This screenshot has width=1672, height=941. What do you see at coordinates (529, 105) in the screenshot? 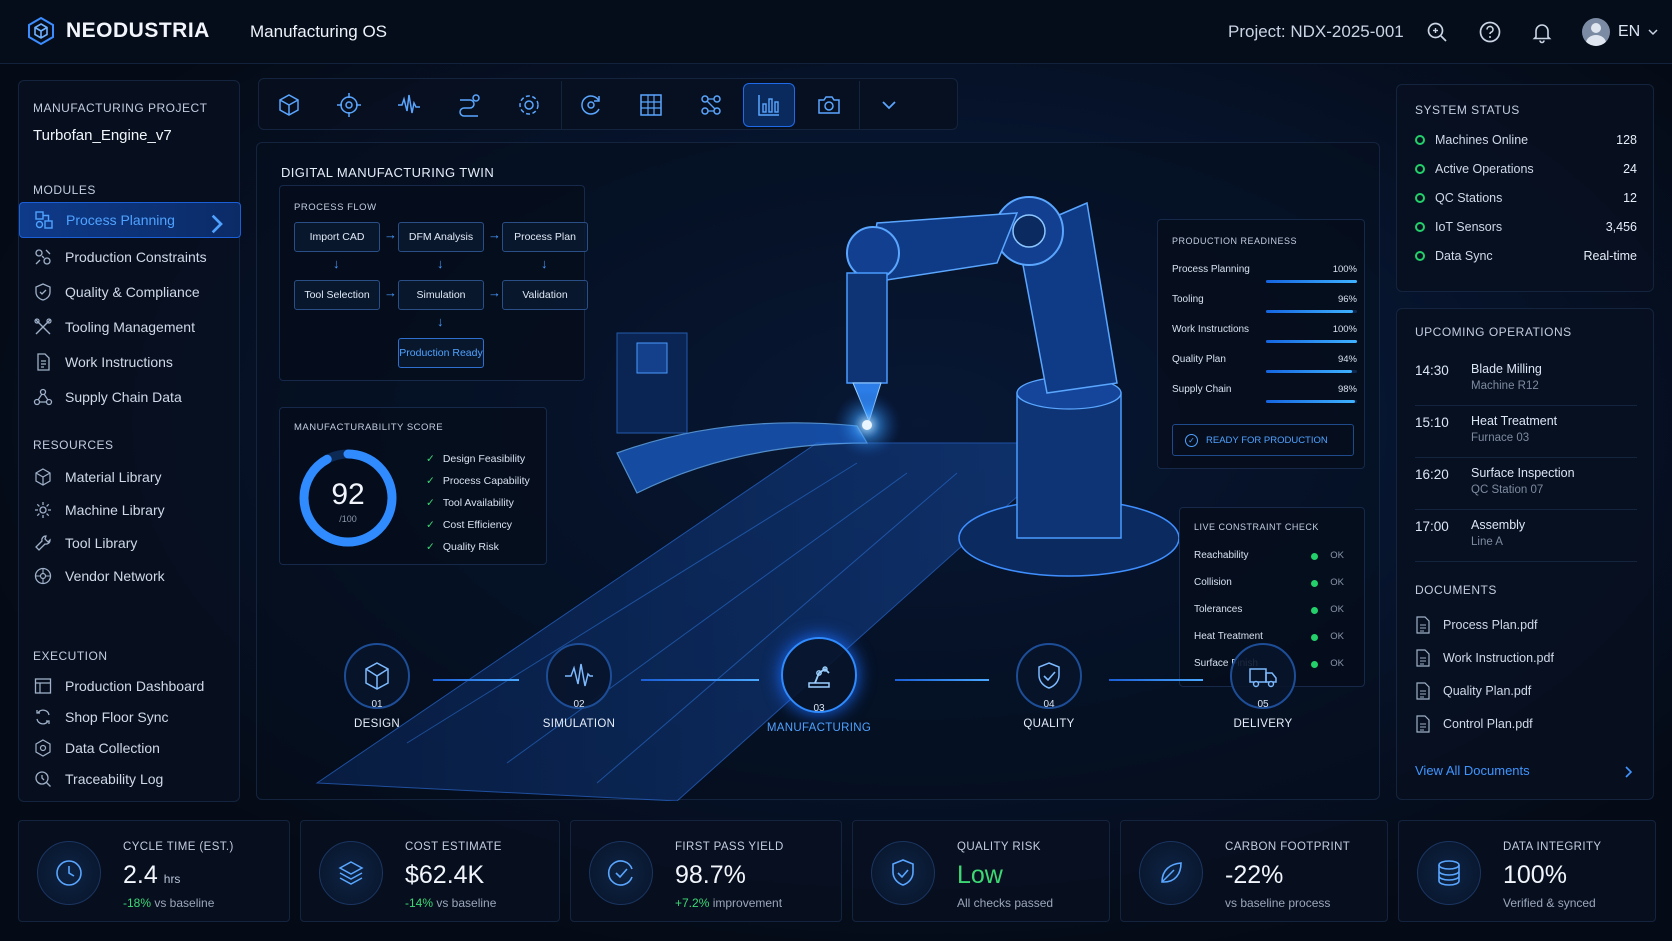
I see `gear-tool-button` at bounding box center [529, 105].